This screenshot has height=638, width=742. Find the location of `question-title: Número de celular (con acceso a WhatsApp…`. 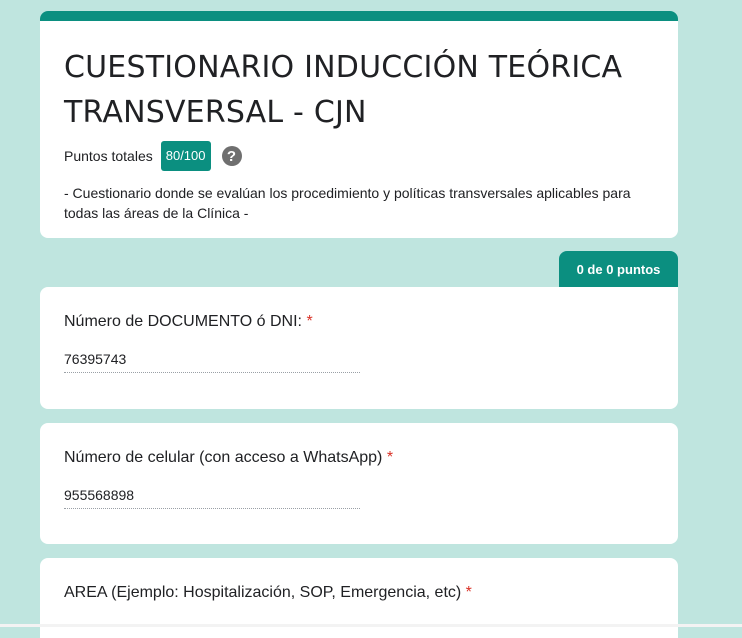

question-title: Número de celular (con acceso a WhatsApp… is located at coordinates (228, 458).